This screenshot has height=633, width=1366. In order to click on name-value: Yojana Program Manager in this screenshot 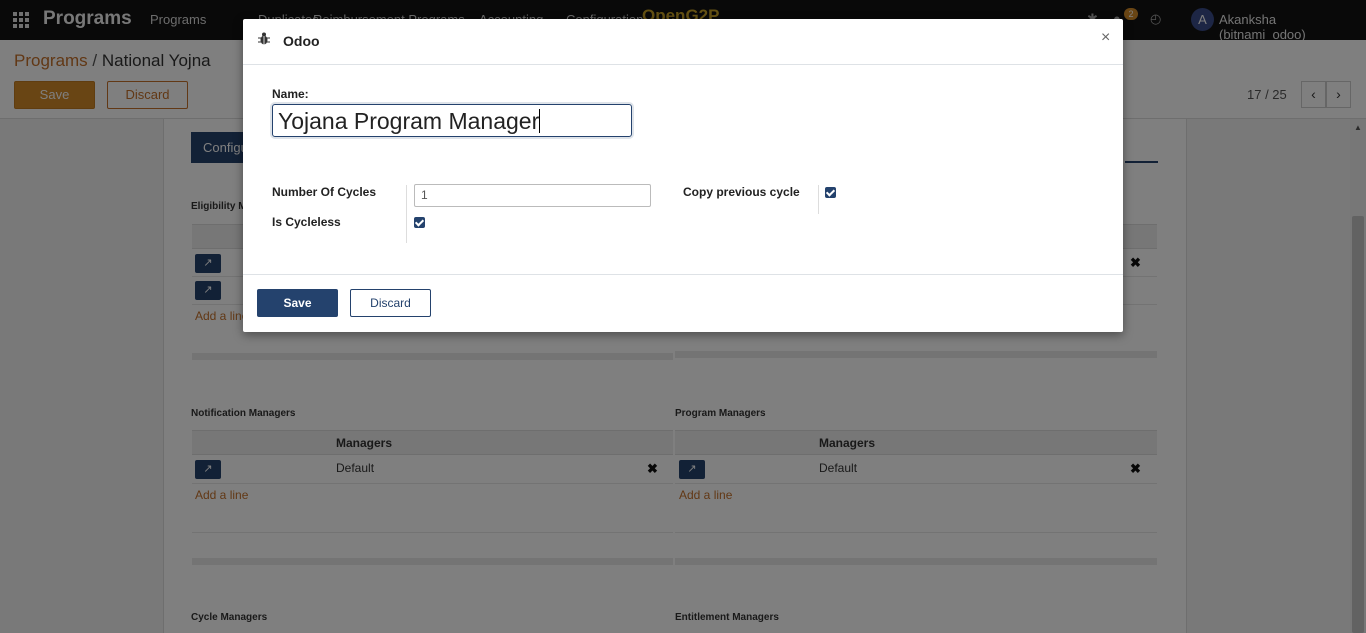, I will do `click(409, 121)`.